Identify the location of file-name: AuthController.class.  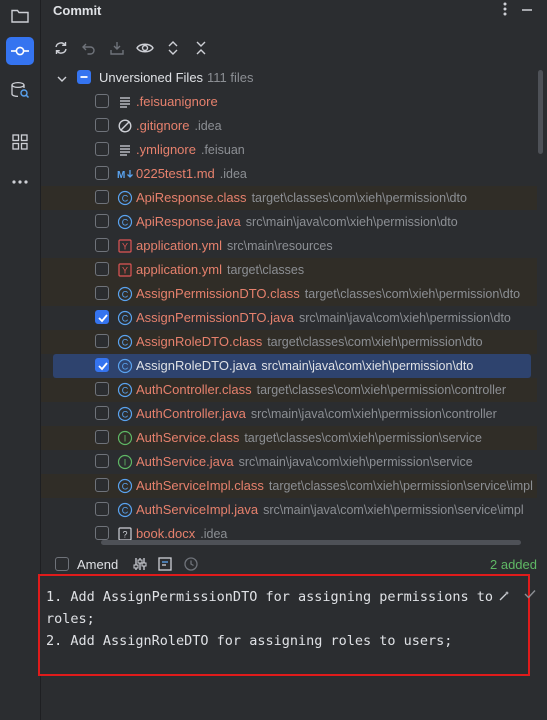
(194, 389).